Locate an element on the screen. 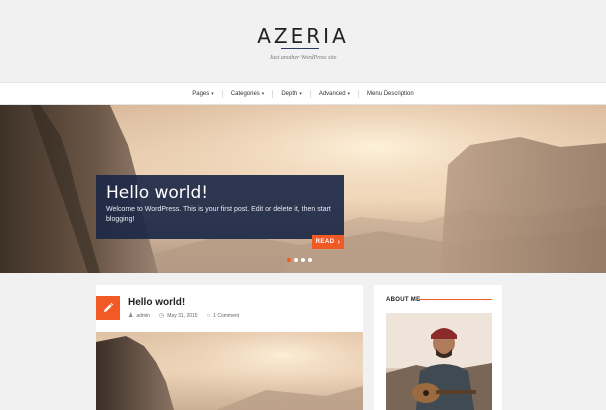 This screenshot has width=606, height=410. nav-item-depth: Depth ▾ is located at coordinates (291, 94).